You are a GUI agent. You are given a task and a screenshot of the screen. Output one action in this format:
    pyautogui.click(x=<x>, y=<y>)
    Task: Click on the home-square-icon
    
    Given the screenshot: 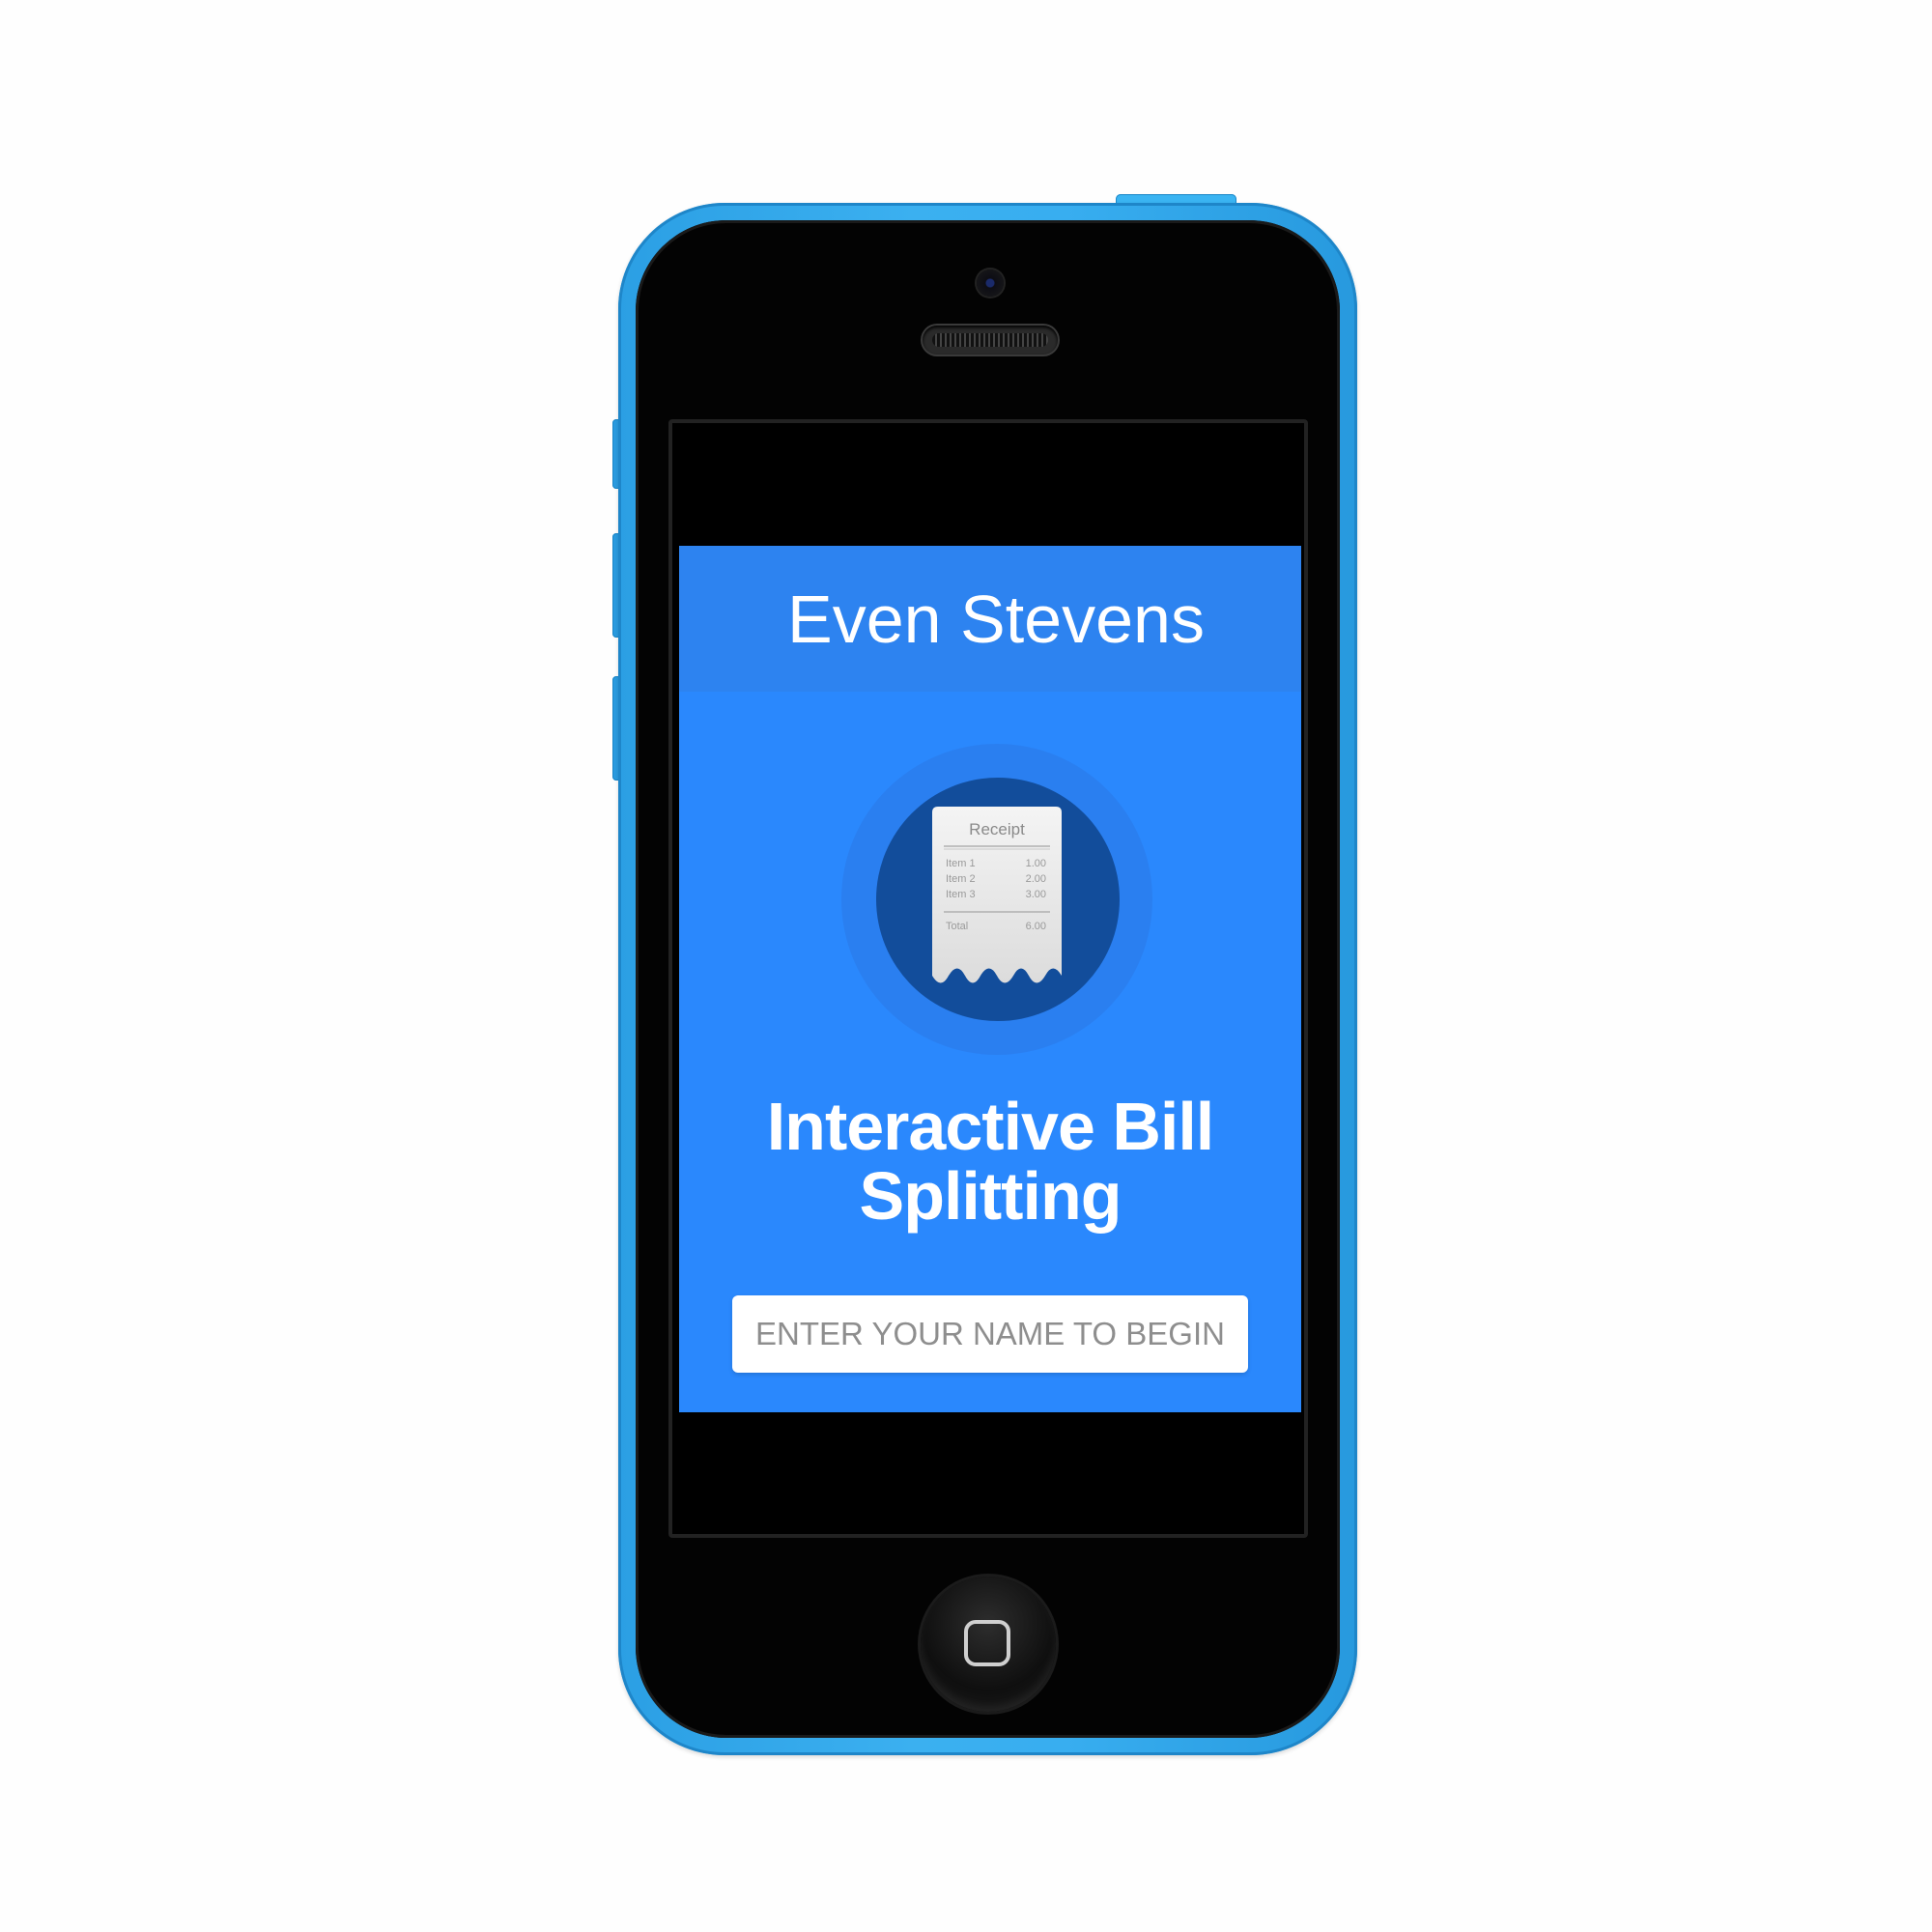 What is the action you would take?
    pyautogui.click(x=987, y=1643)
    